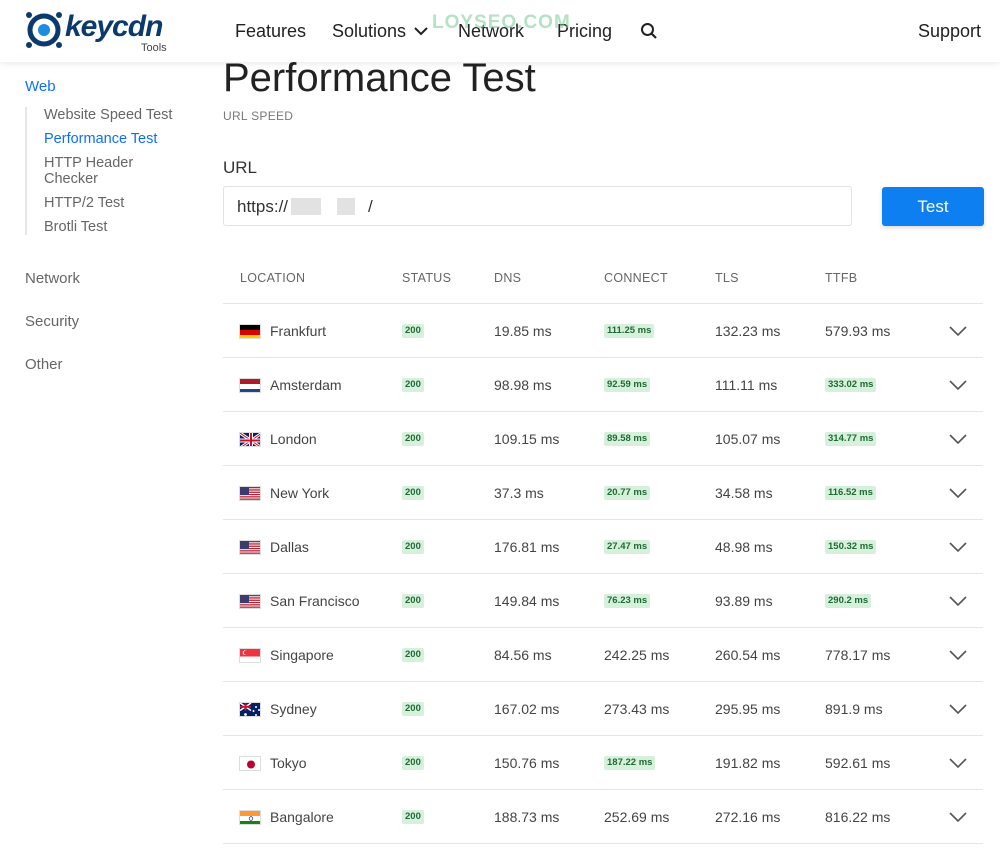 The image size is (1000, 851). Describe the element at coordinates (240, 167) in the screenshot. I see `url-label: URL` at that location.